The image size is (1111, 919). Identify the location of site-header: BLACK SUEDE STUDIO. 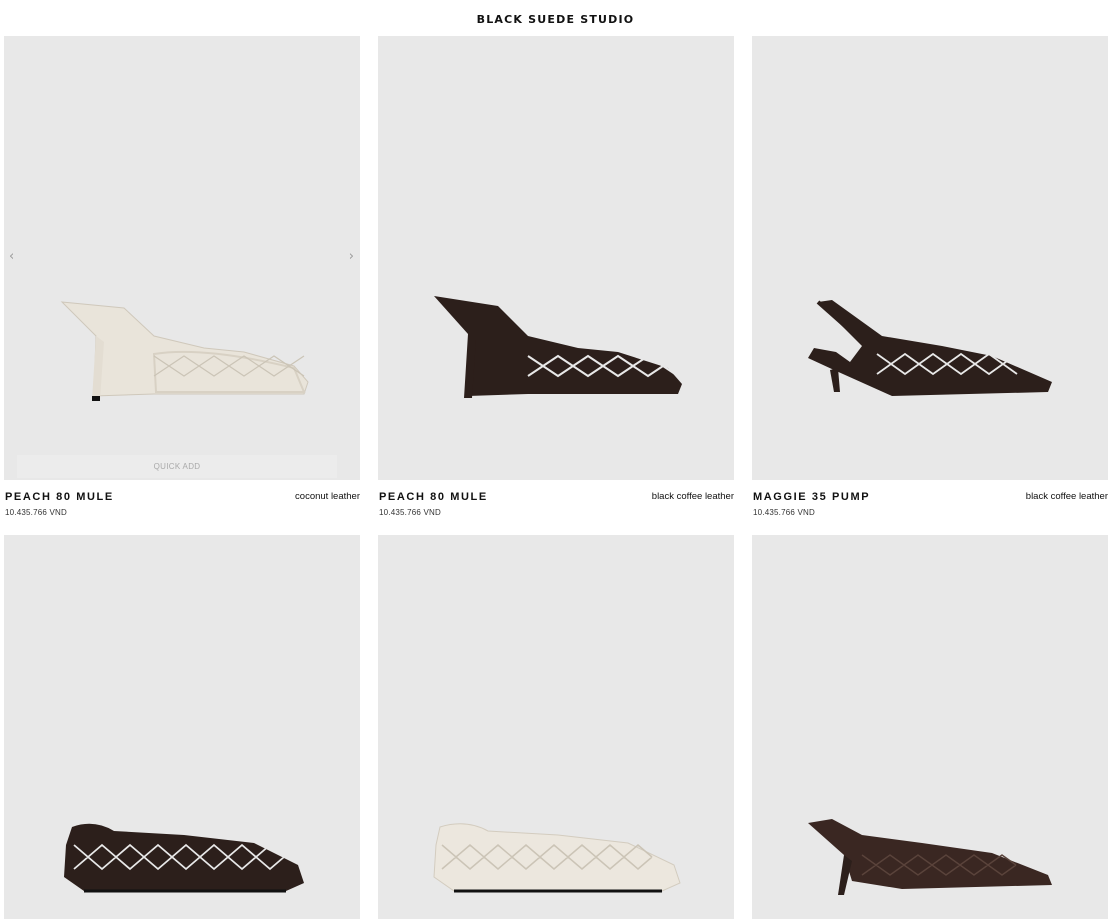
(555, 18).